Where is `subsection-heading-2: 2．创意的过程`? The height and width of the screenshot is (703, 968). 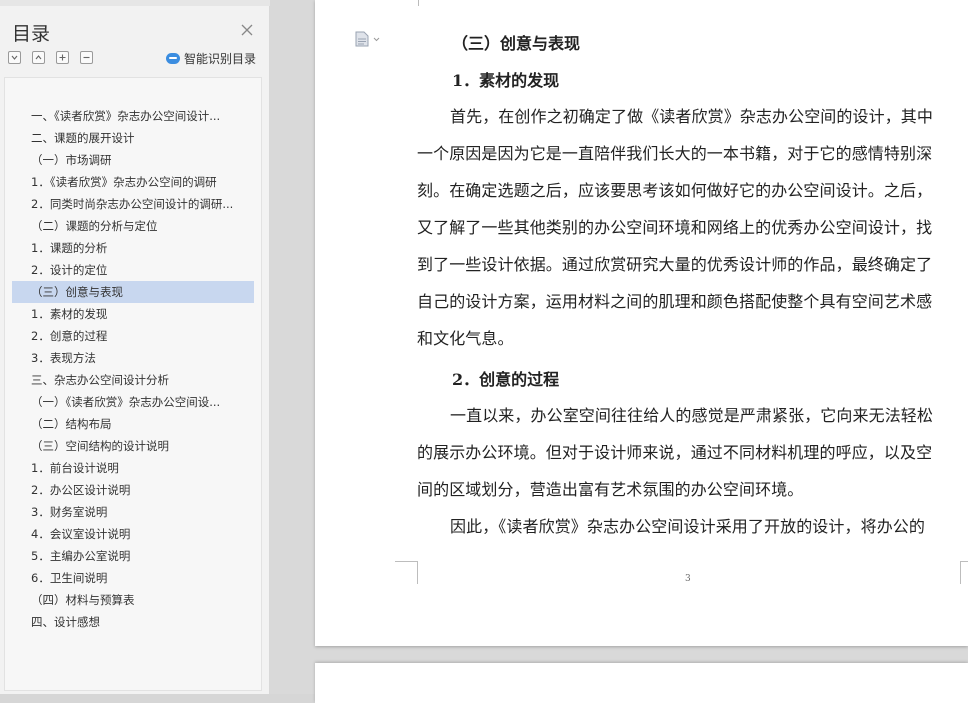
subsection-heading-2: 2．创意的过程 is located at coordinates (506, 379).